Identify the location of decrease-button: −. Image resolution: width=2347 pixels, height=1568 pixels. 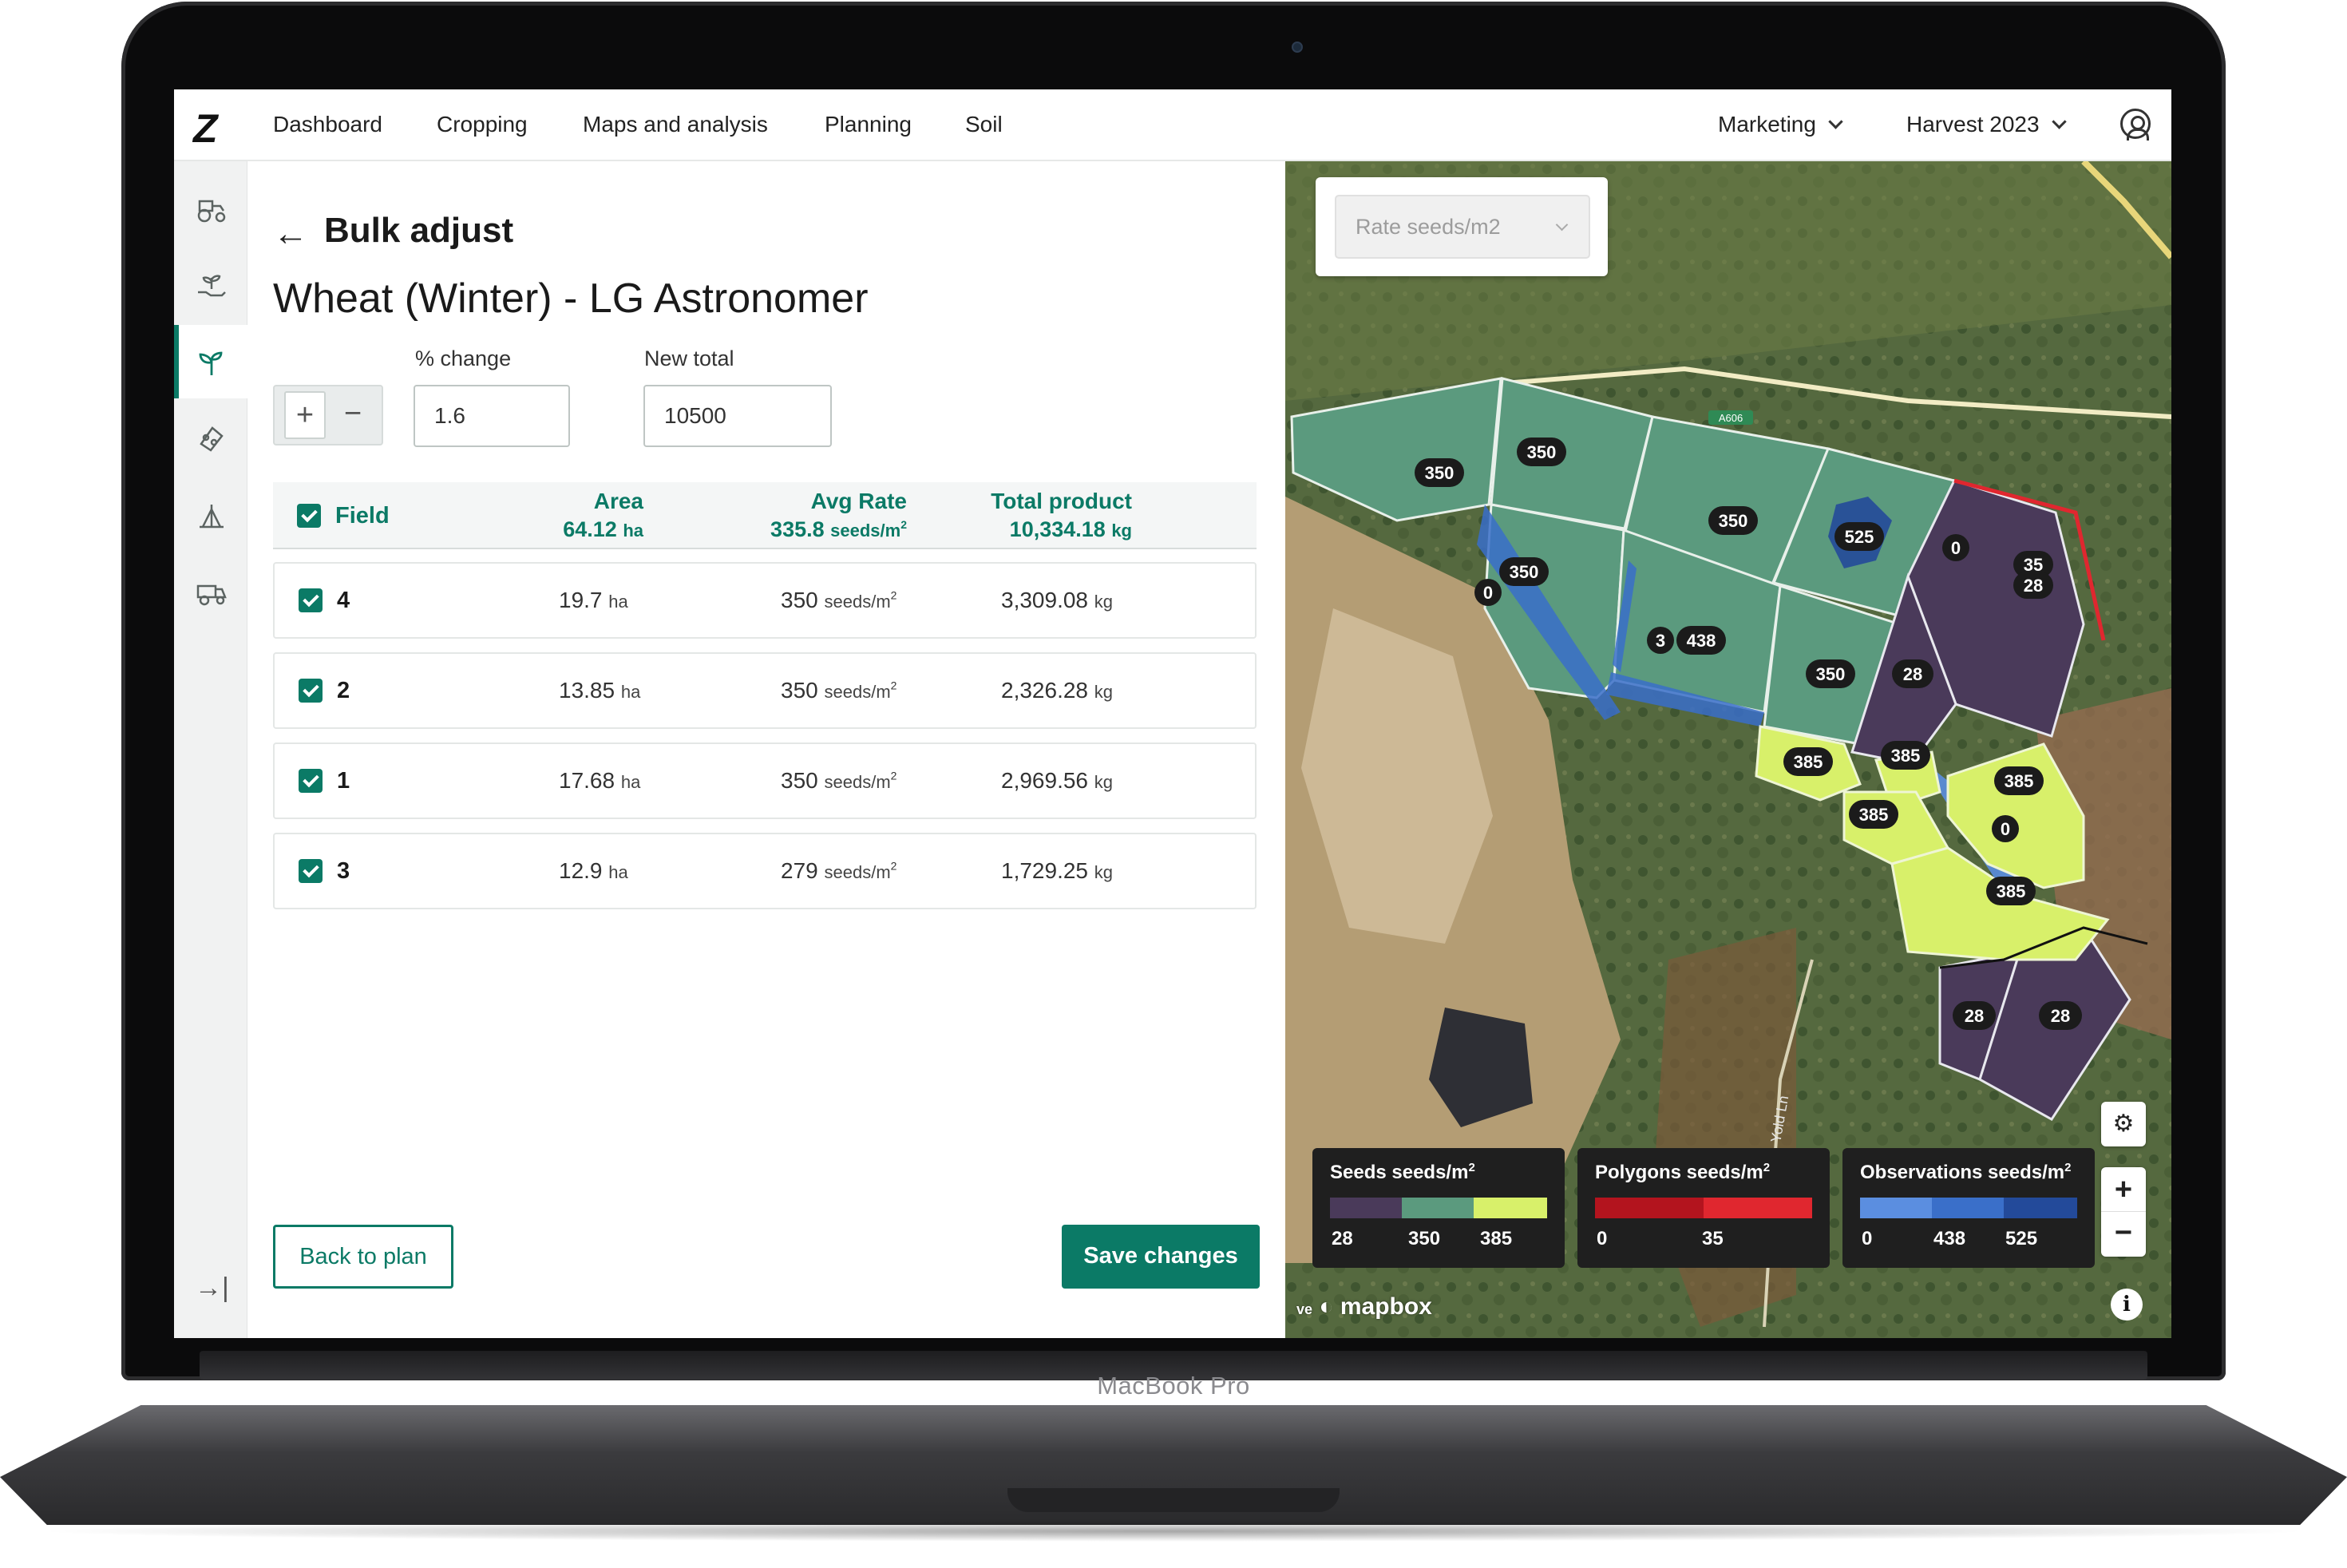
(353, 415).